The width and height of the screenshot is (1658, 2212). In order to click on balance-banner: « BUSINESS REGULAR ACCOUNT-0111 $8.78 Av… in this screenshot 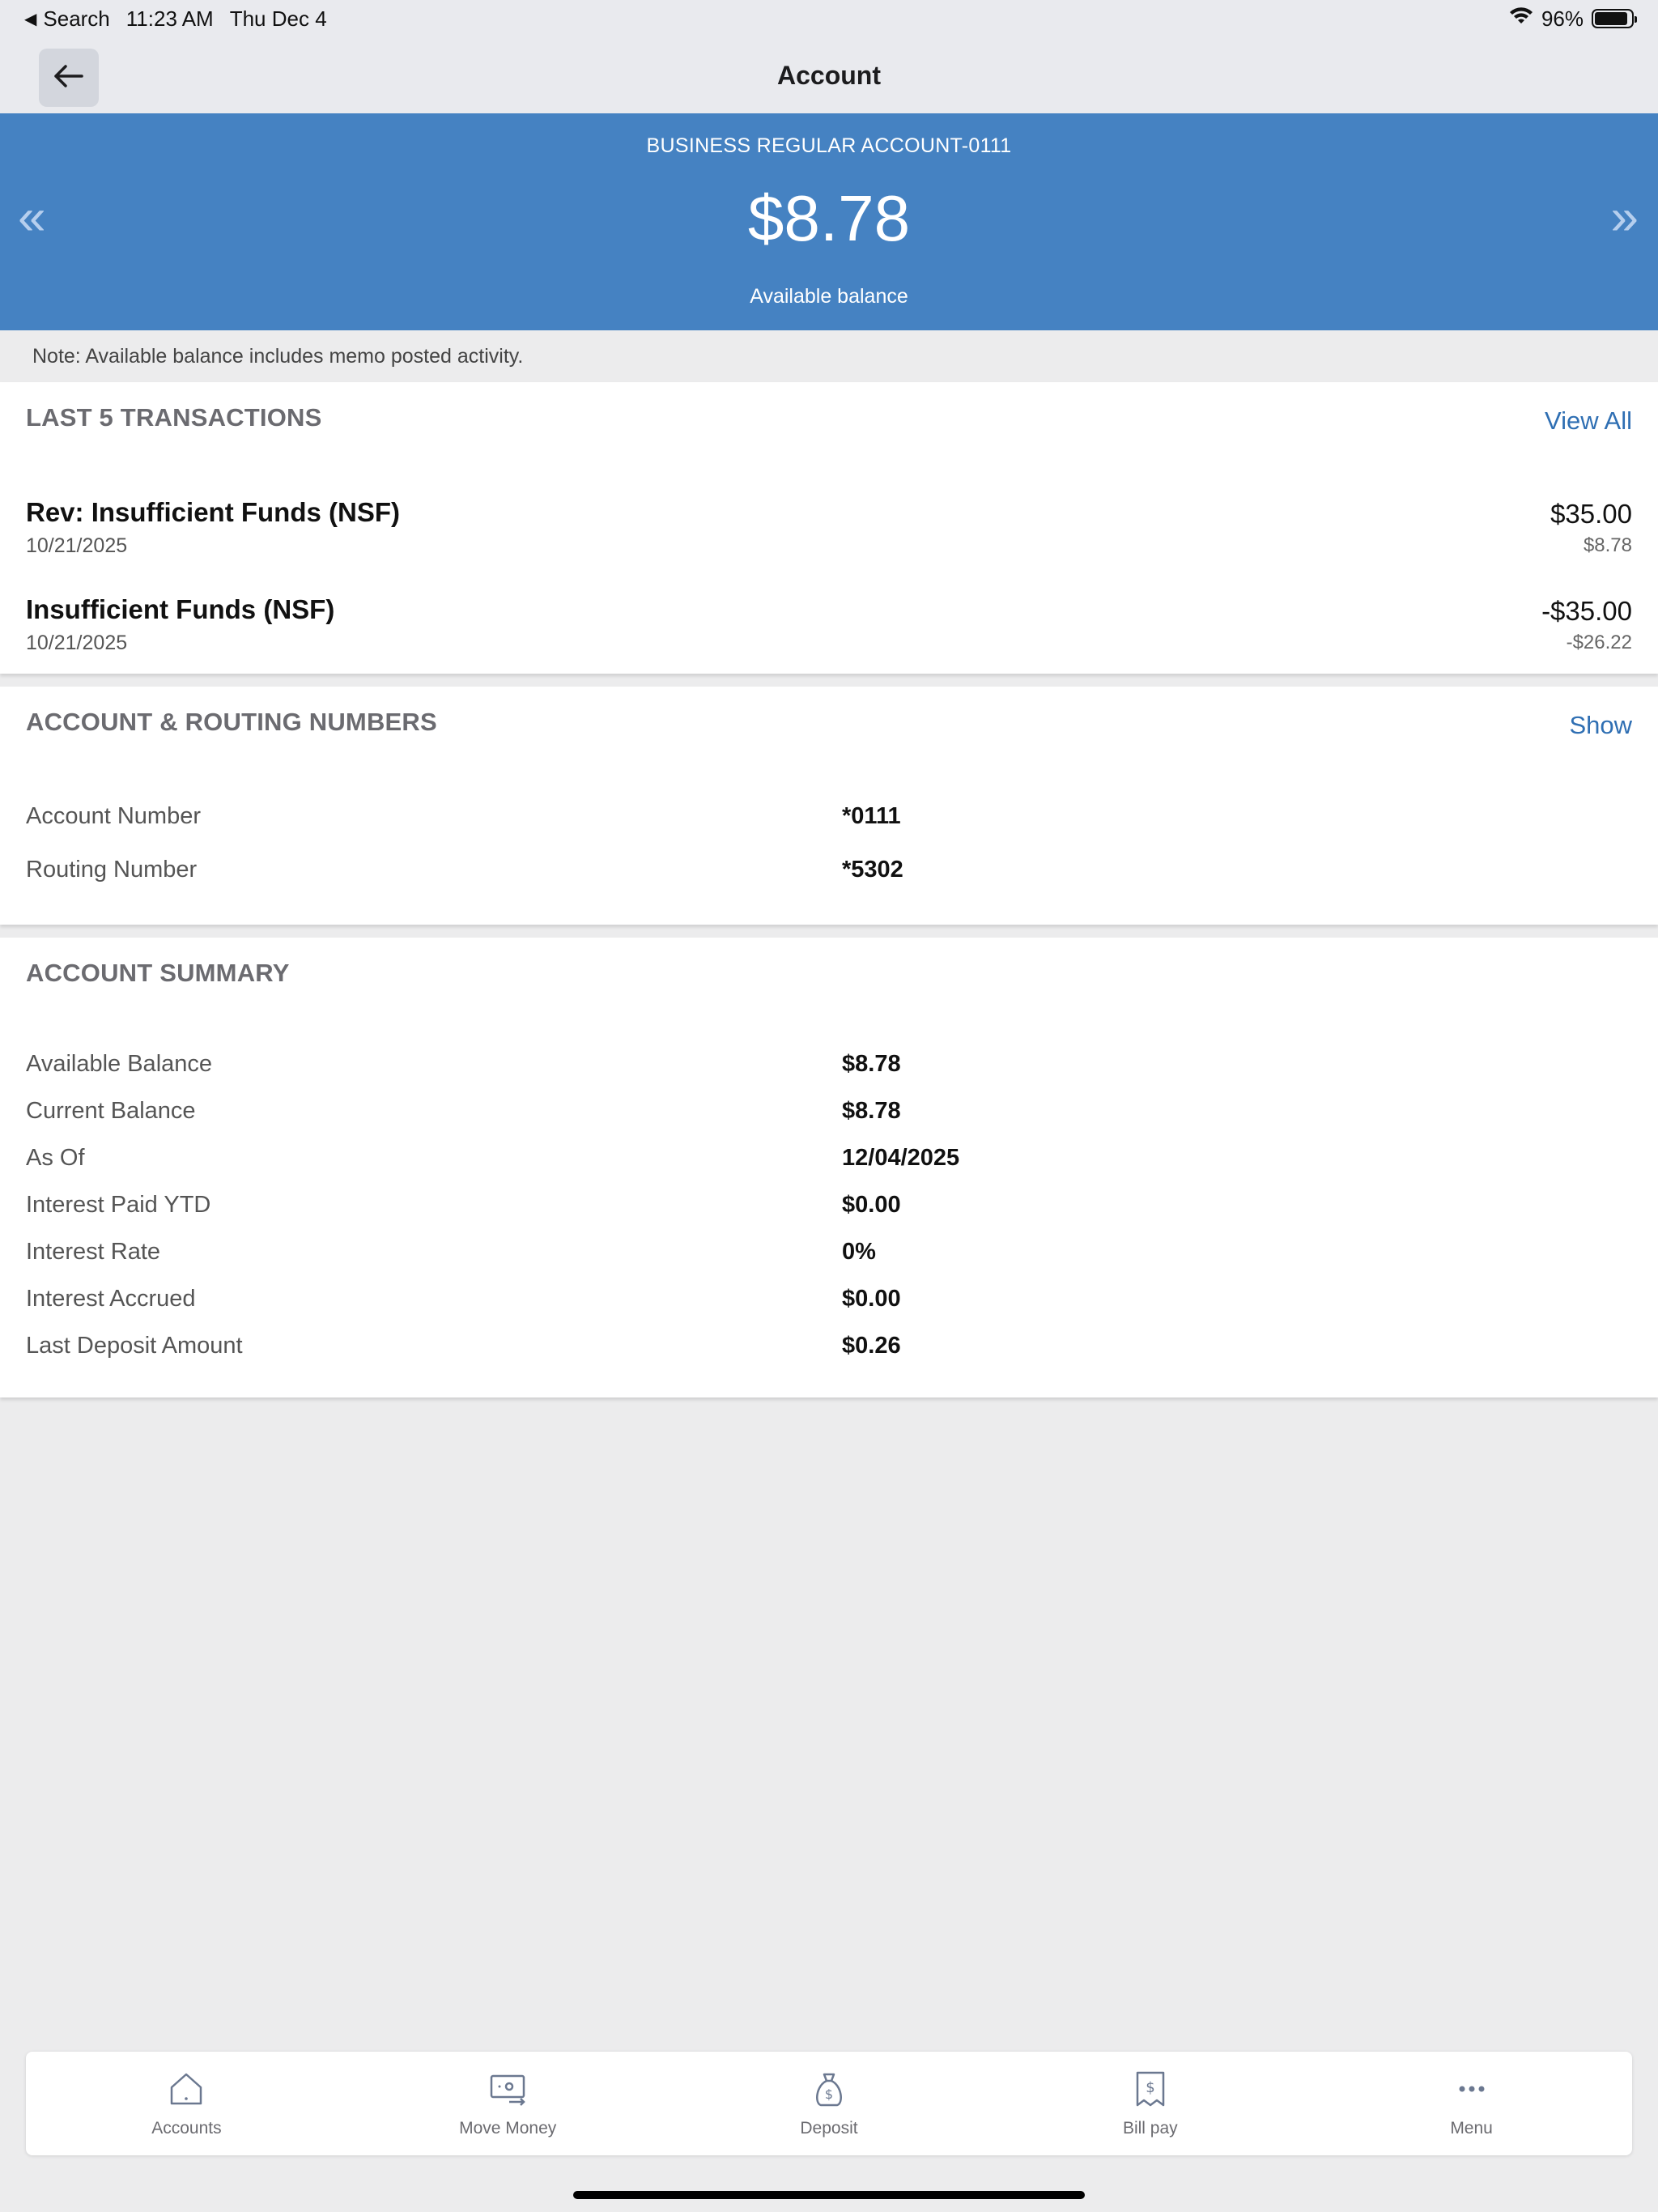, I will do `click(829, 221)`.